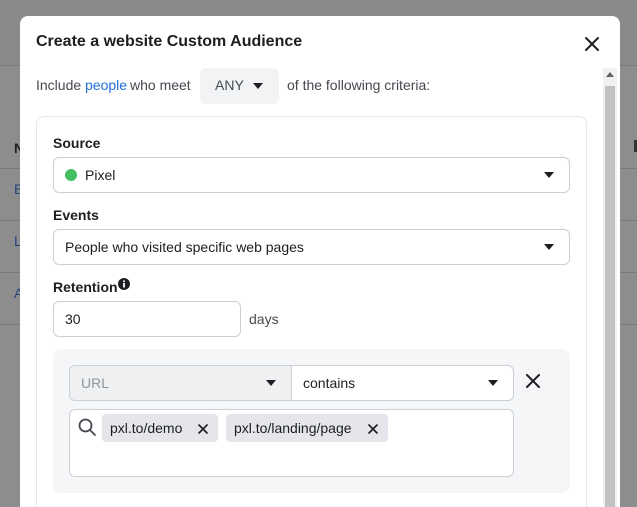 The height and width of the screenshot is (507, 637). I want to click on close-button, so click(592, 44).